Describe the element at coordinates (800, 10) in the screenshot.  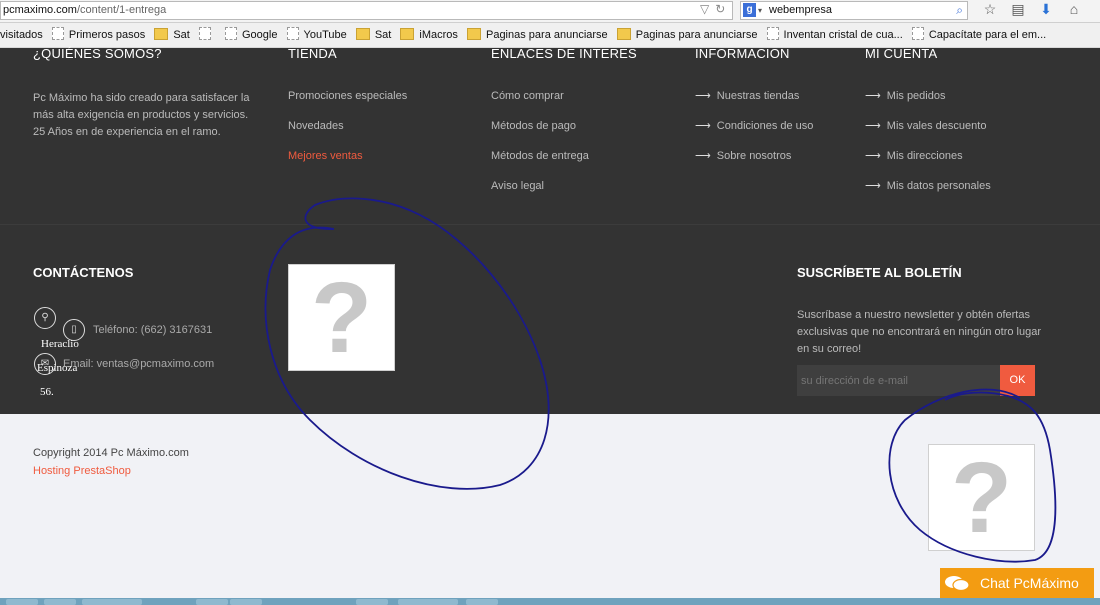
I see `search-value: webempresa` at that location.